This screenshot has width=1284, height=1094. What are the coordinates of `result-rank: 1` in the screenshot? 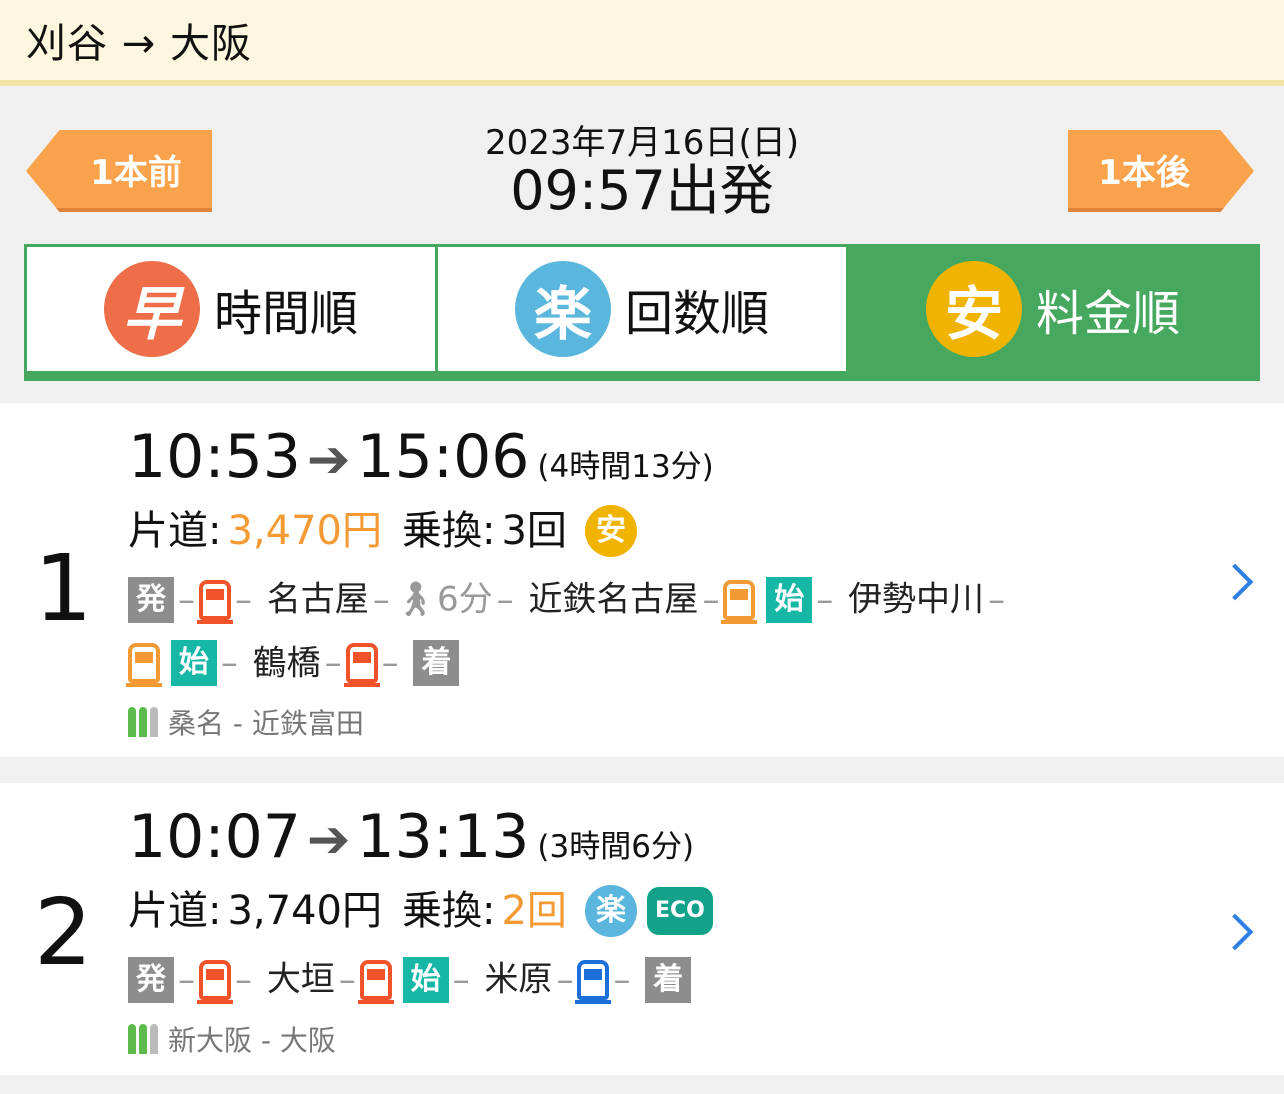 It's located at (63, 588).